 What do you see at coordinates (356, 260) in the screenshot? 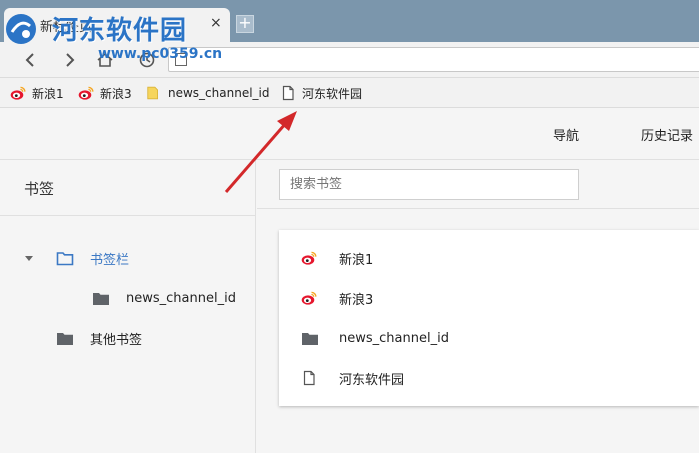
I see `list-item-label: 新浪1` at bounding box center [356, 260].